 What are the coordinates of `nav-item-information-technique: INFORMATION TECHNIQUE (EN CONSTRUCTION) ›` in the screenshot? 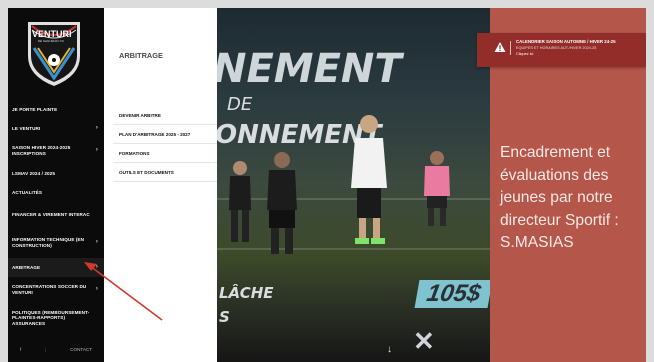 It's located at (56, 243).